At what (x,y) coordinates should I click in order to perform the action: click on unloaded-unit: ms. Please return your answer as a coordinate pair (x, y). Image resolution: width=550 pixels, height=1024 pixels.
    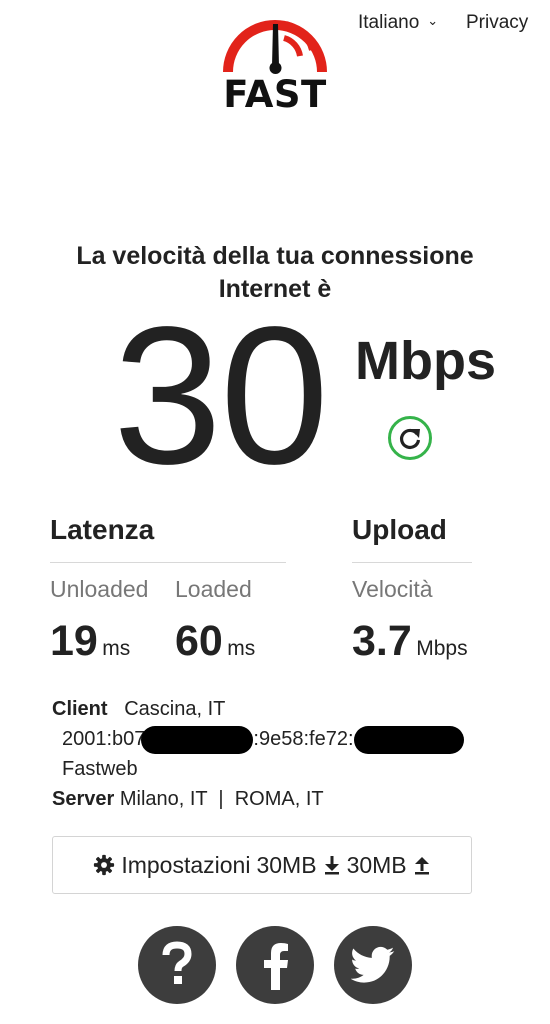
    Looking at the image, I should click on (116, 648).